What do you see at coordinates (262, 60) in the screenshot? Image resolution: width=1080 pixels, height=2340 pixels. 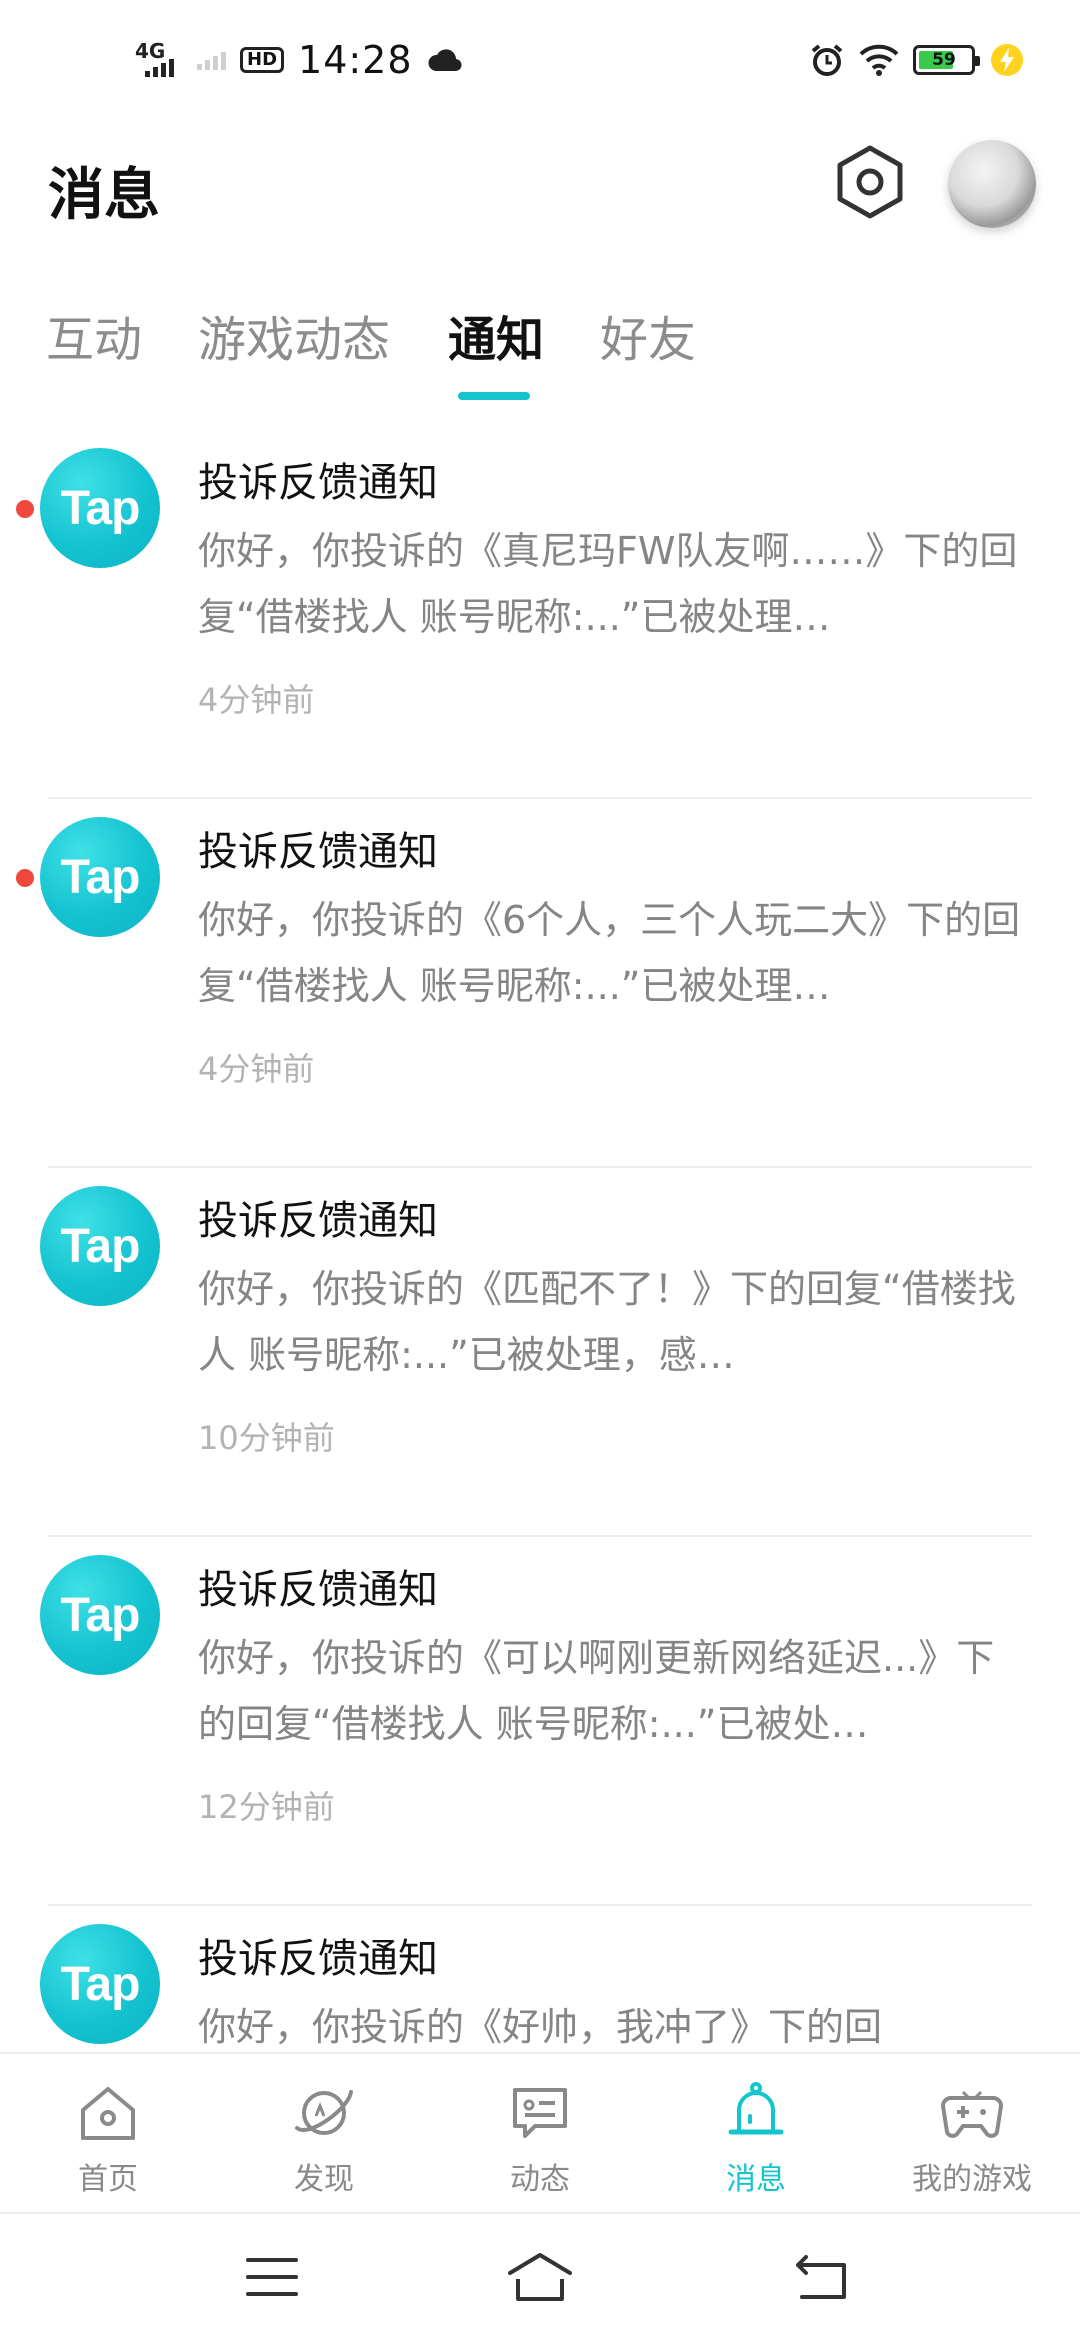 I see `hd-voice-icon: HD` at bounding box center [262, 60].